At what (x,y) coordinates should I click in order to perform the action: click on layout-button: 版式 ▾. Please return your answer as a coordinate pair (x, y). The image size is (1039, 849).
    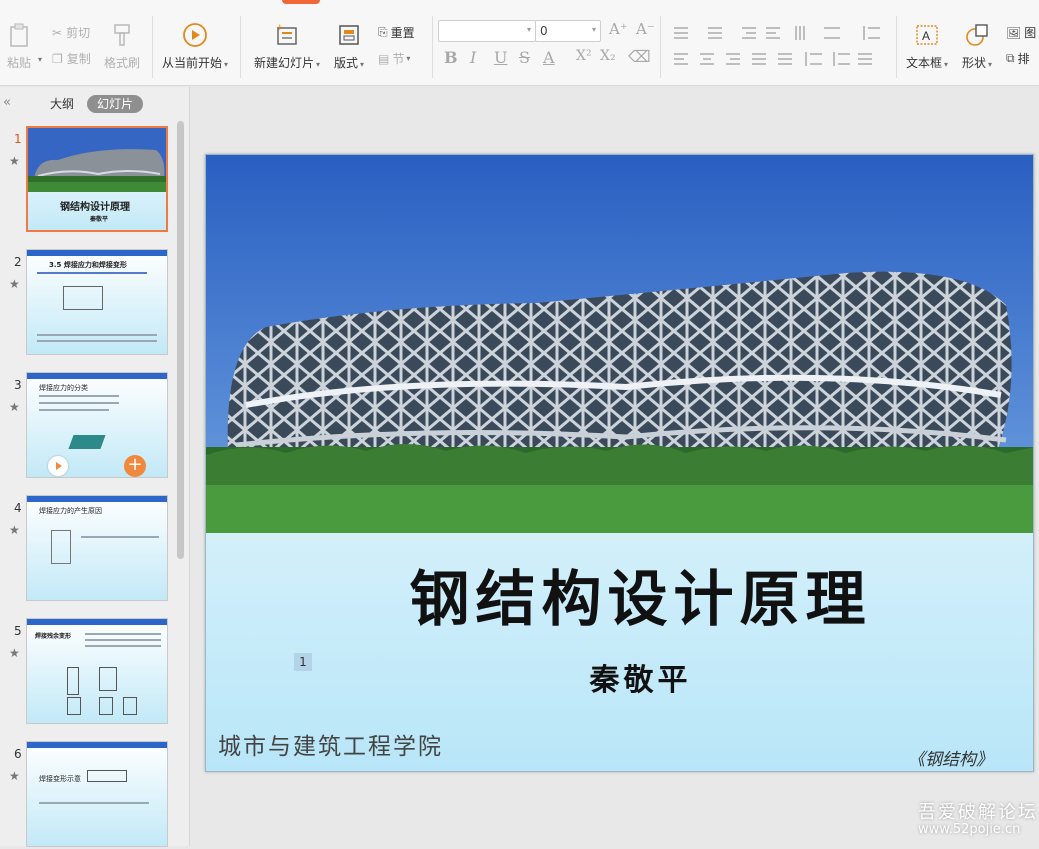
    Looking at the image, I should click on (349, 46).